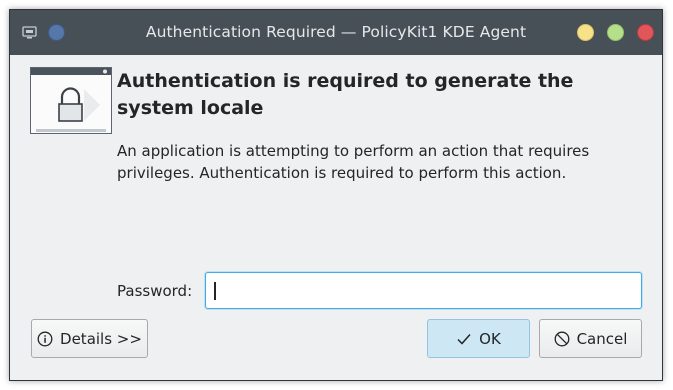  I want to click on ok-button-label: OK, so click(490, 338).